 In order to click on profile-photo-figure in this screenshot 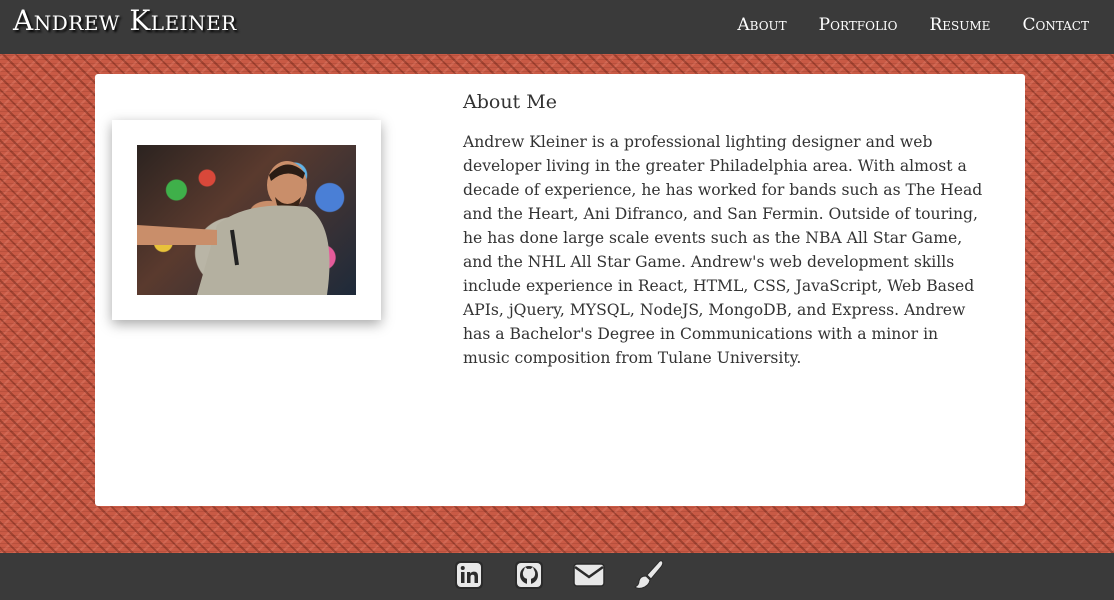, I will do `click(233, 228)`.